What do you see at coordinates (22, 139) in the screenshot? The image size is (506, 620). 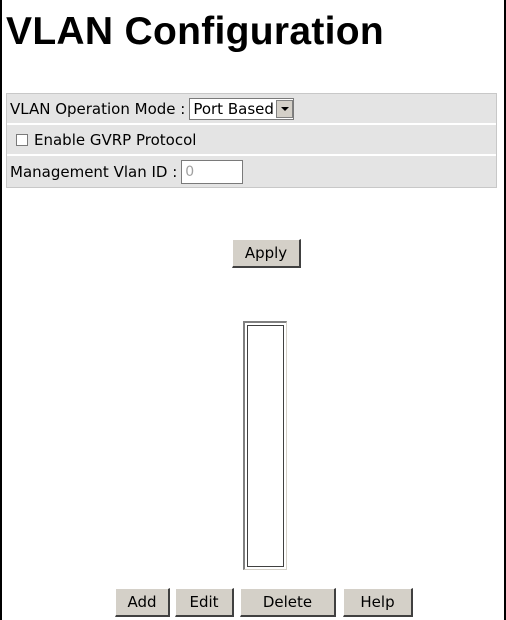 I see `gvrp-checkbox` at bounding box center [22, 139].